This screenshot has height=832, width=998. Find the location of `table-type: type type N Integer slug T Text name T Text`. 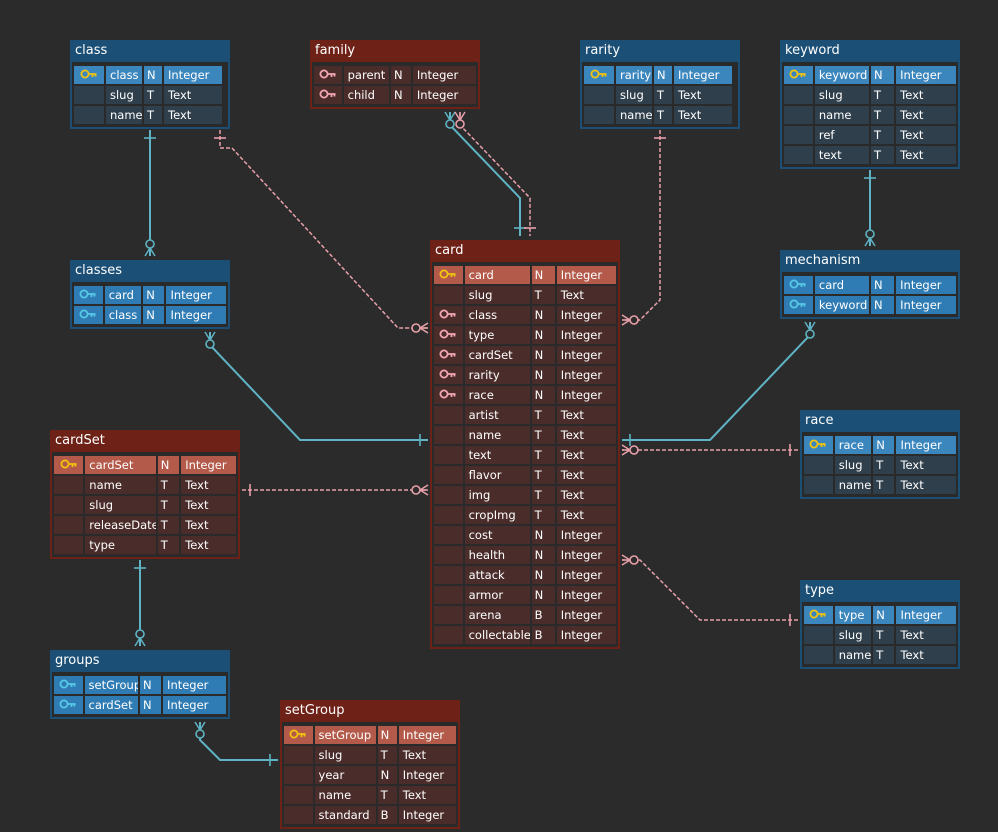

table-type: type type N Integer slug T Text name T Text is located at coordinates (880, 624).